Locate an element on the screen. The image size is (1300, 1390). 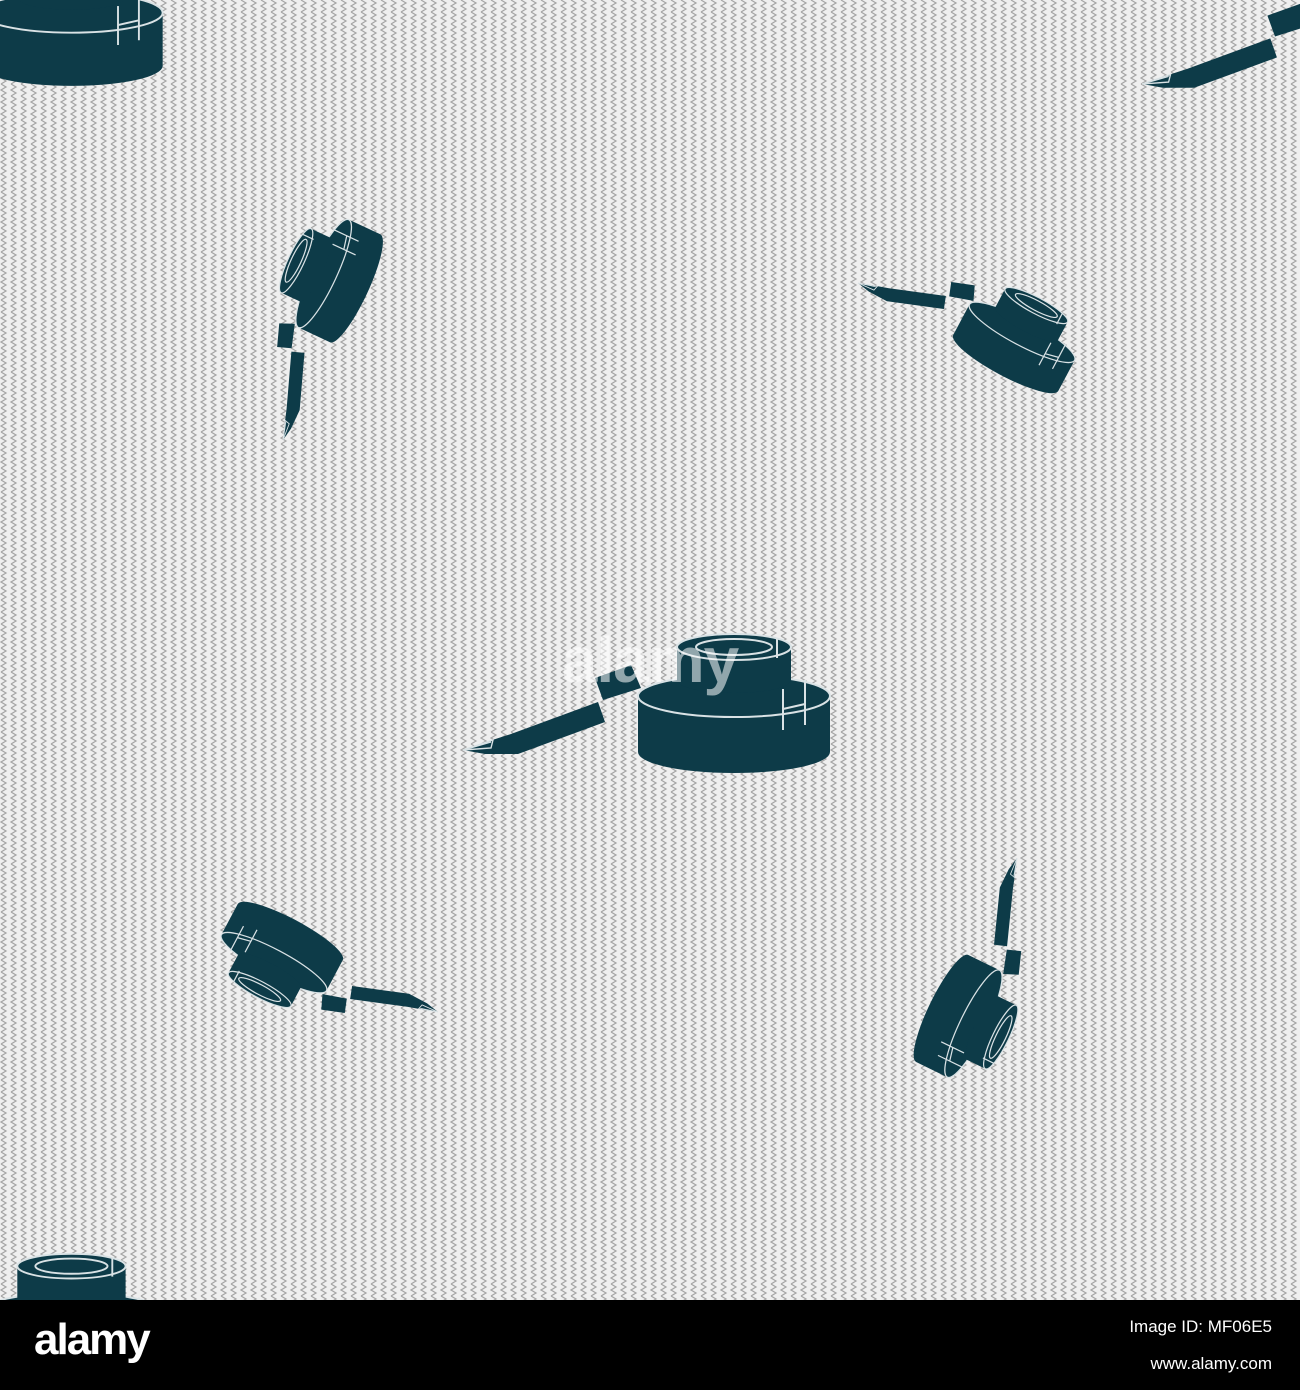
alamy-logo: alamy is located at coordinates (93, 1339).